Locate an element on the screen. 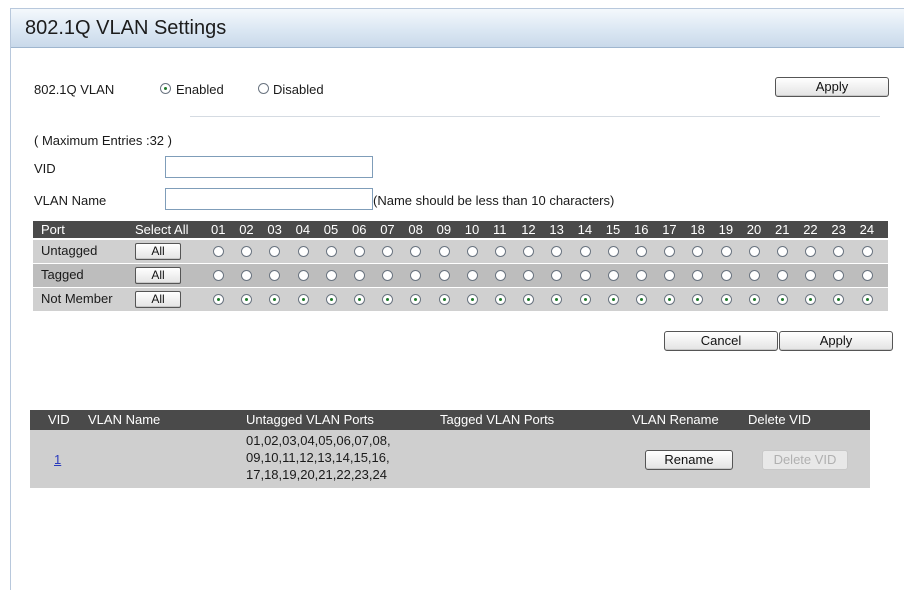  tagged-port-04-radio is located at coordinates (303, 275).